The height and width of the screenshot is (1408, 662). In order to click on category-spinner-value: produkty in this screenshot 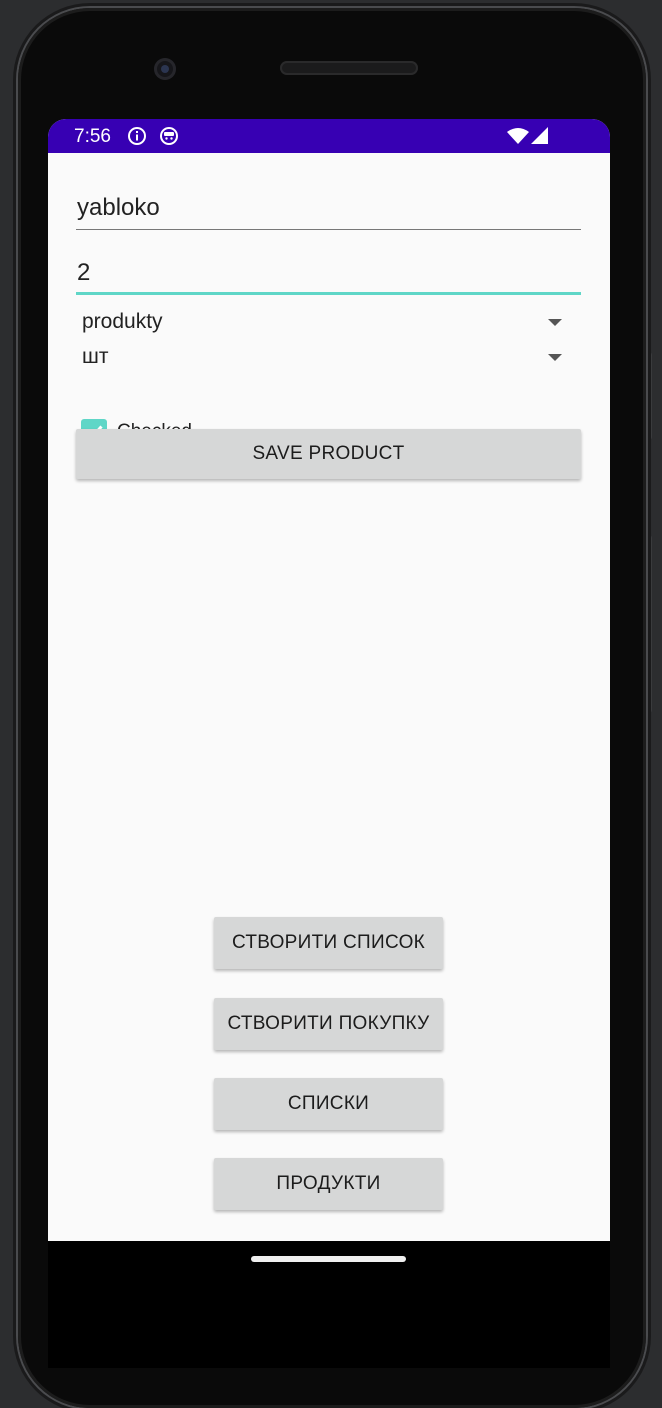, I will do `click(122, 321)`.